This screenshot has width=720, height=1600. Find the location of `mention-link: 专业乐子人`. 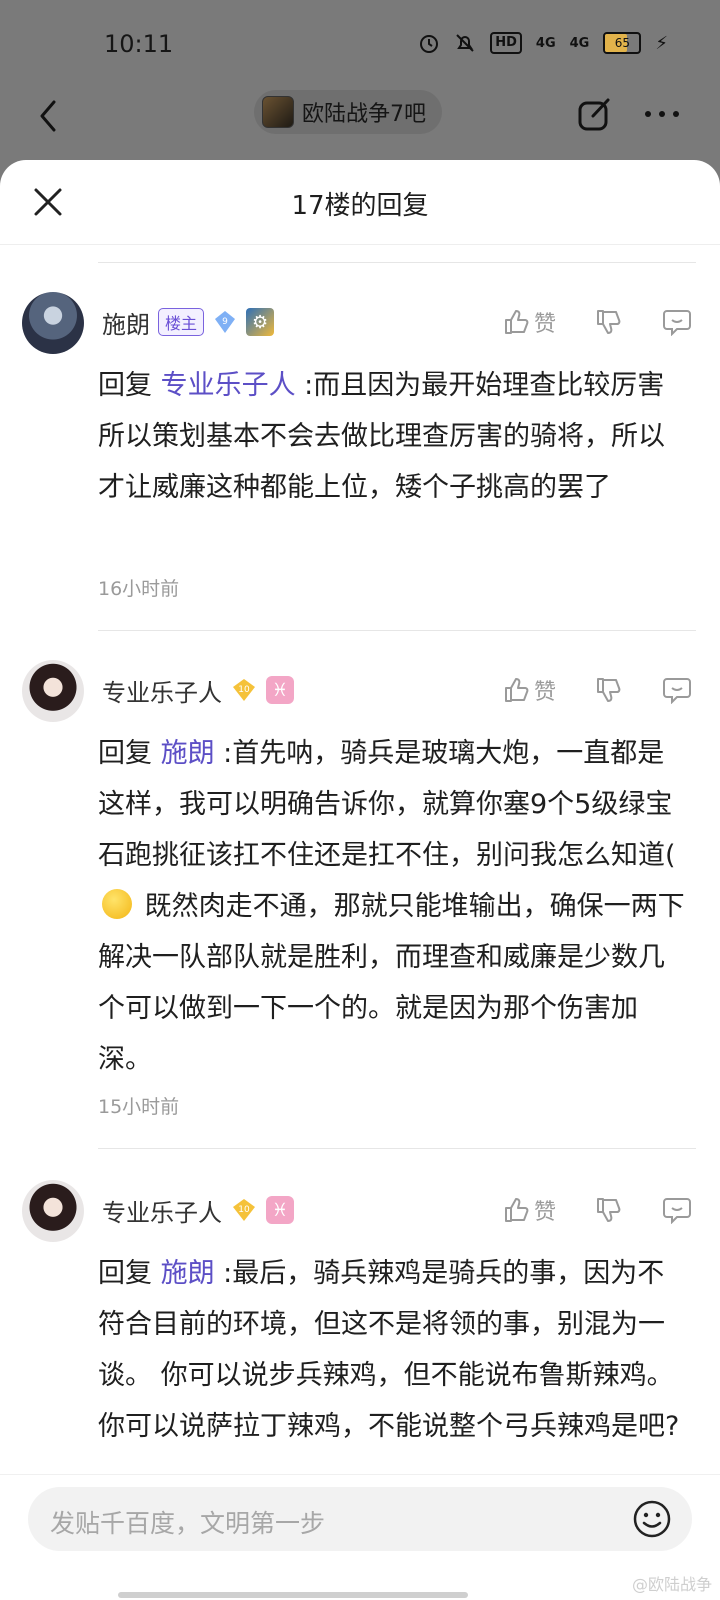

mention-link: 专业乐子人 is located at coordinates (228, 385).